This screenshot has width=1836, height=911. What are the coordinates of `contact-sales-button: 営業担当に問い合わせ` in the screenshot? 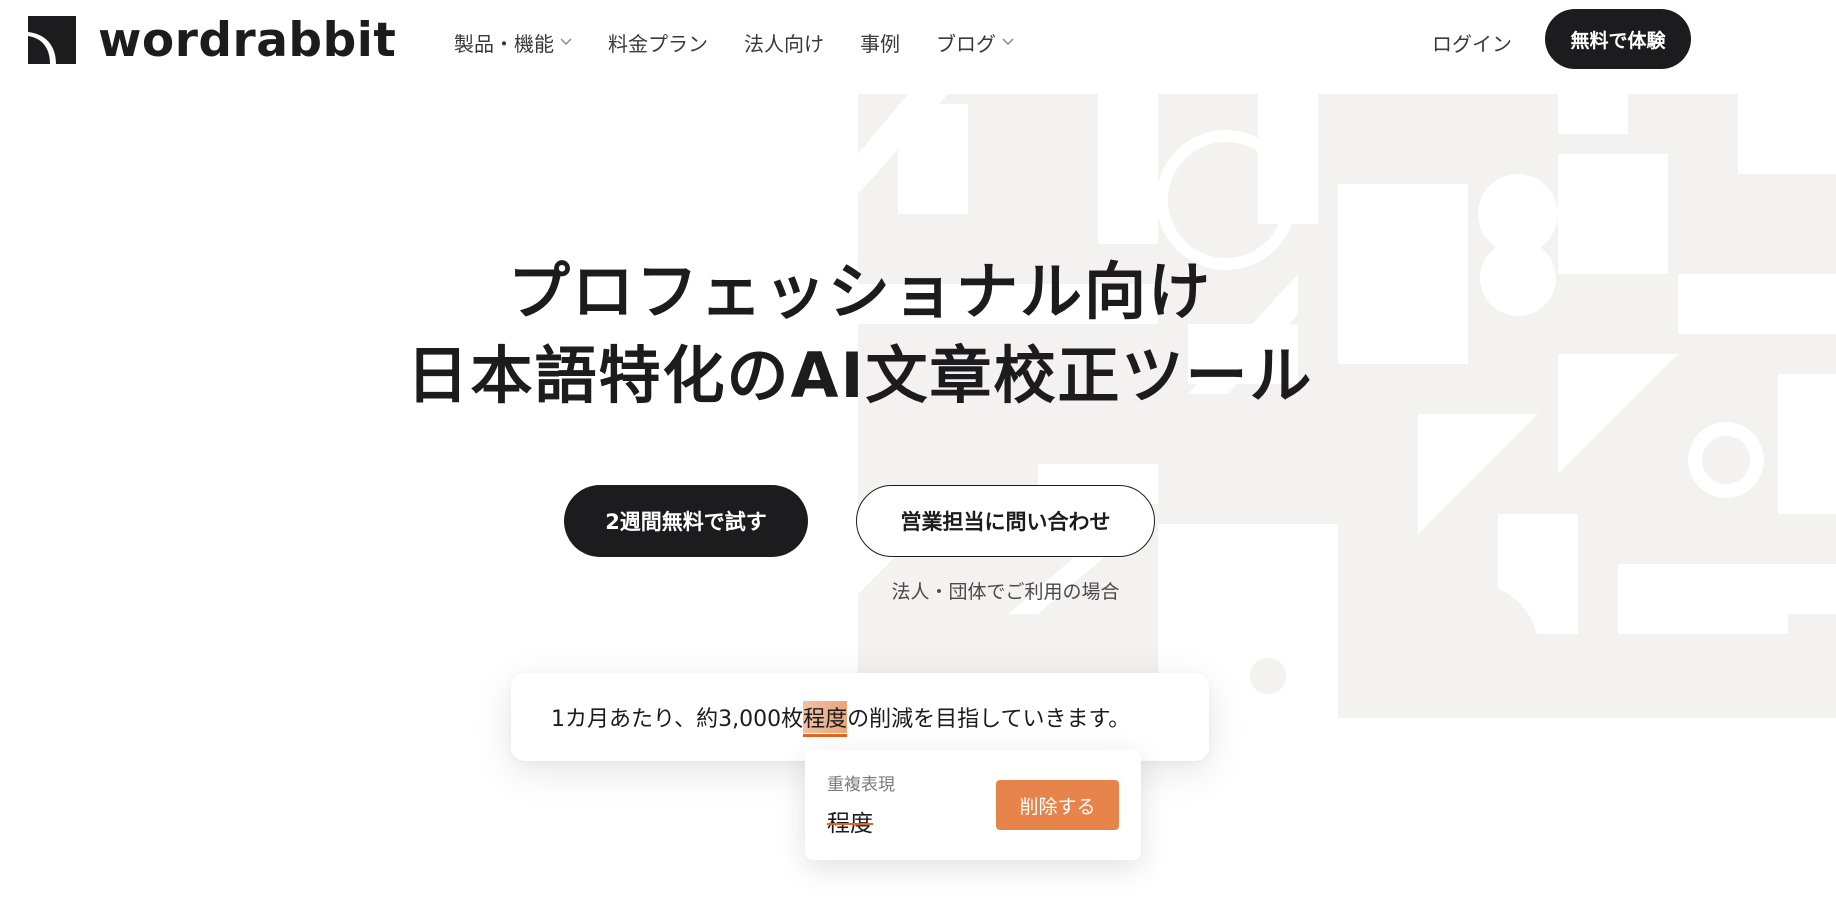 It's located at (1005, 521).